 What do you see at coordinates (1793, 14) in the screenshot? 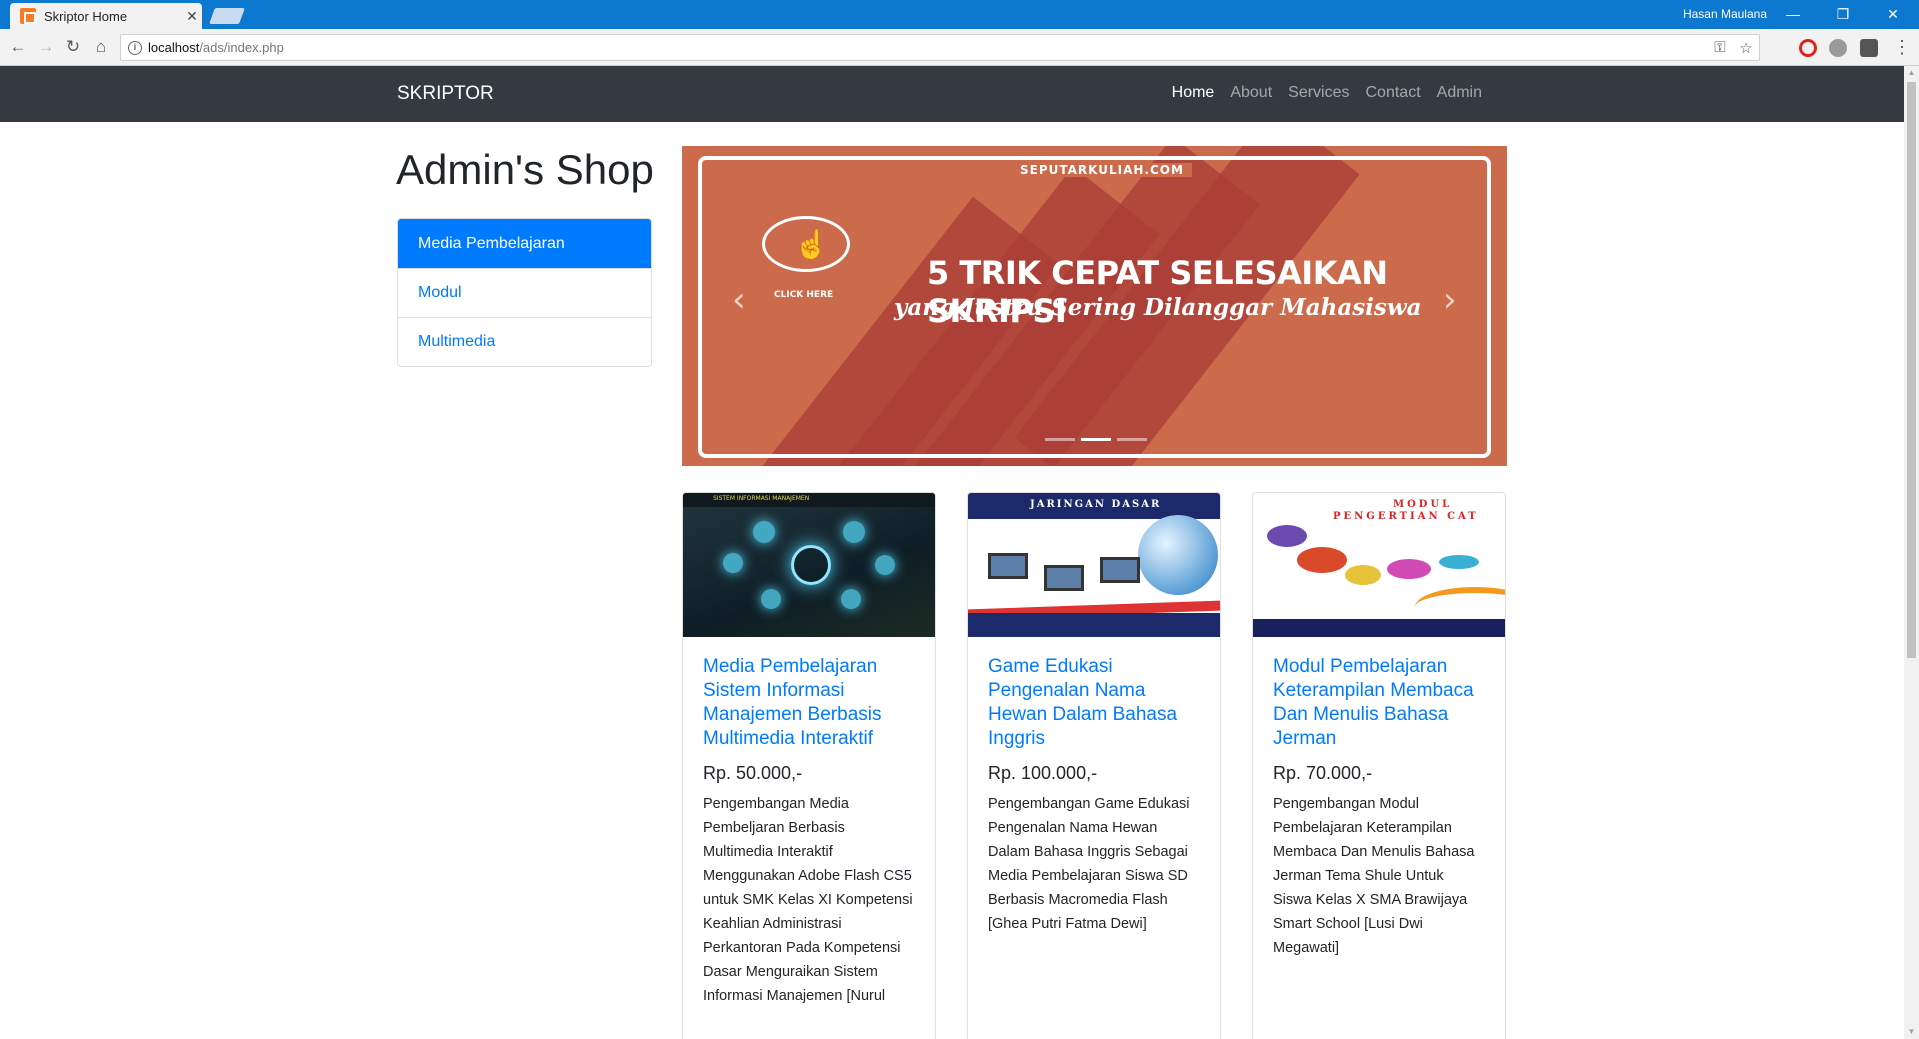
I see `minimize-button: —` at bounding box center [1793, 14].